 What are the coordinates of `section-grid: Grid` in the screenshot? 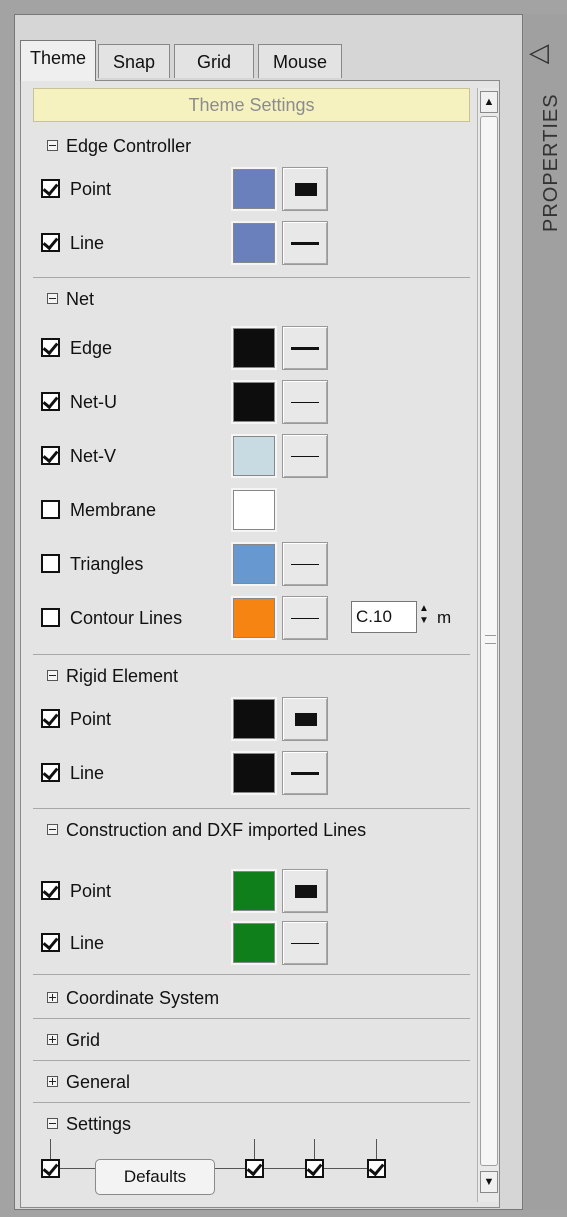 It's located at (251, 1040).